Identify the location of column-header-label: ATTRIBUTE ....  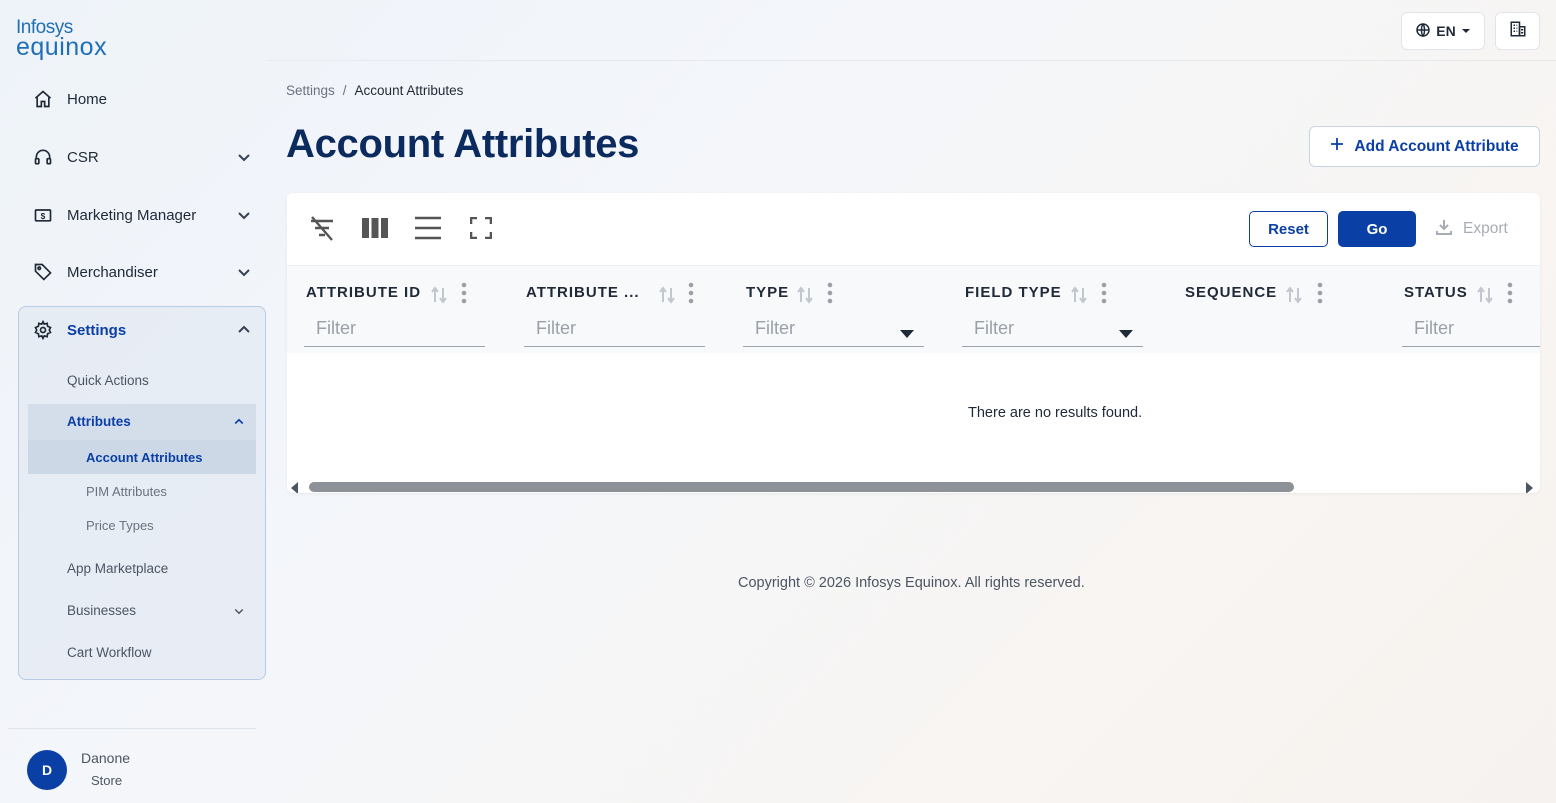
(583, 292).